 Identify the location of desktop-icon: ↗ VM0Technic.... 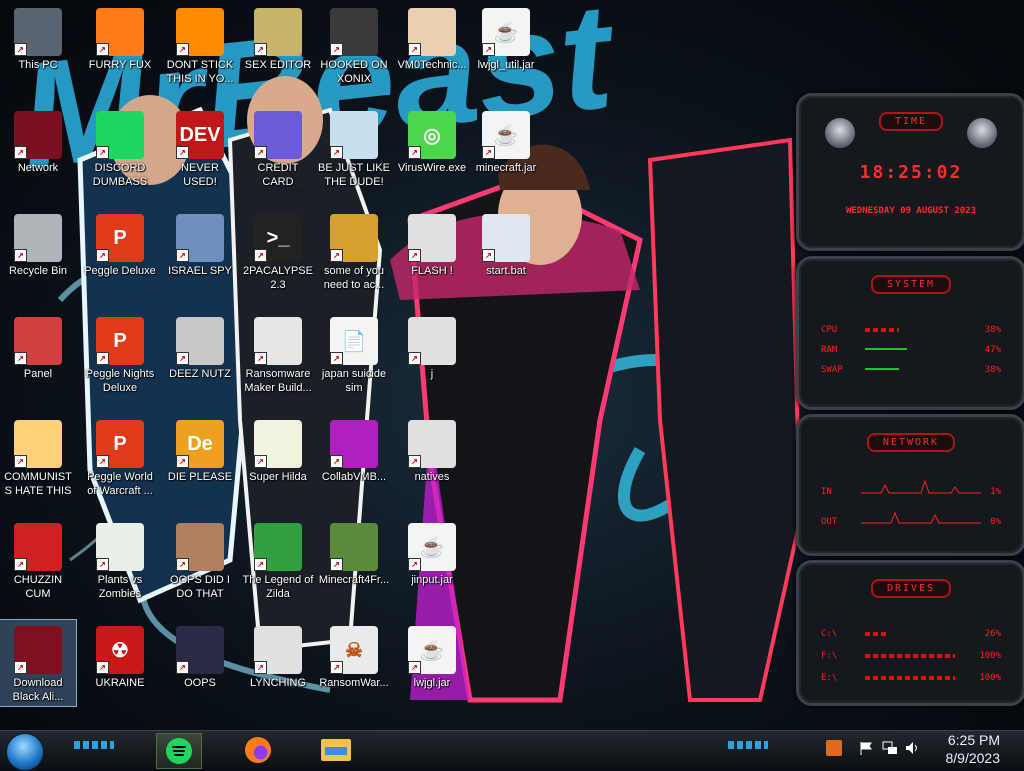
(432, 45).